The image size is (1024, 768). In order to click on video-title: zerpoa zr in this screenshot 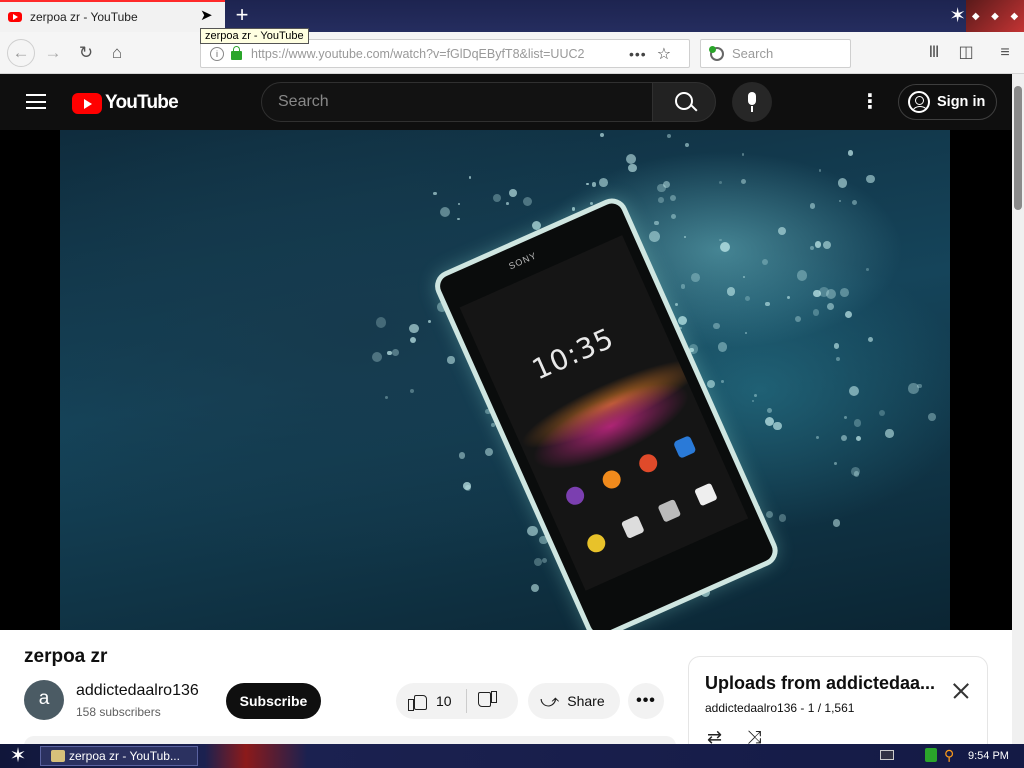, I will do `click(66, 656)`.